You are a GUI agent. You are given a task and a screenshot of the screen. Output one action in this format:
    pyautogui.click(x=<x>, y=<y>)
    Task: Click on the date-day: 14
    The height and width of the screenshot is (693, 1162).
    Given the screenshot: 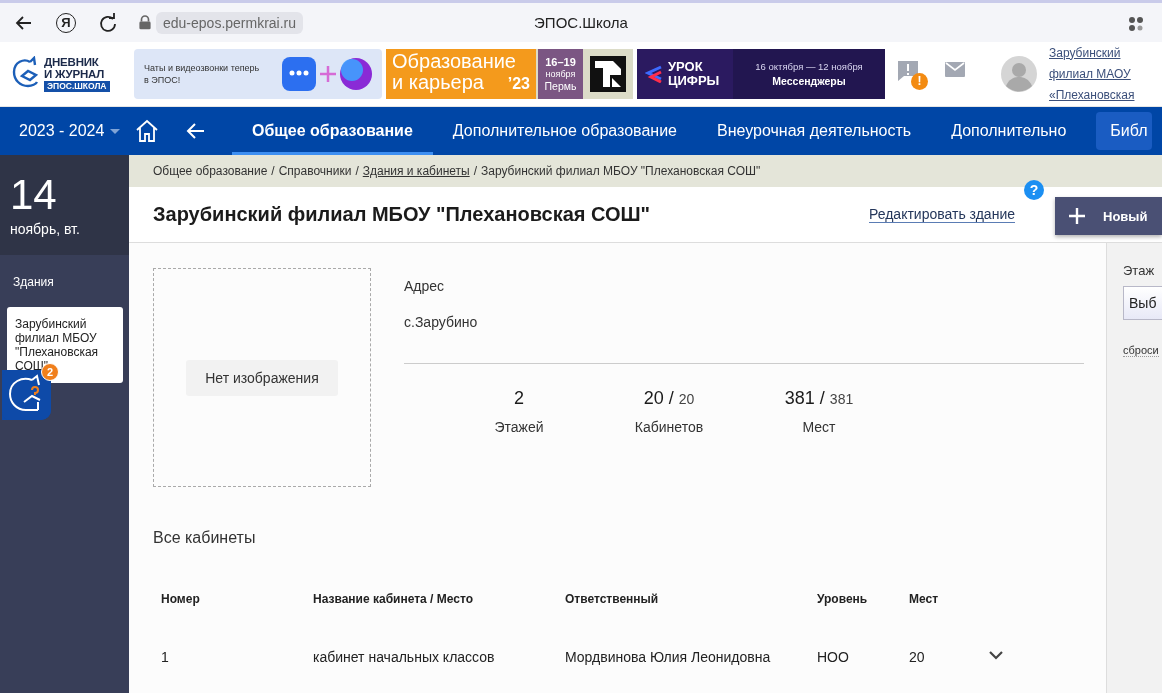 What is the action you would take?
    pyautogui.click(x=69, y=195)
    